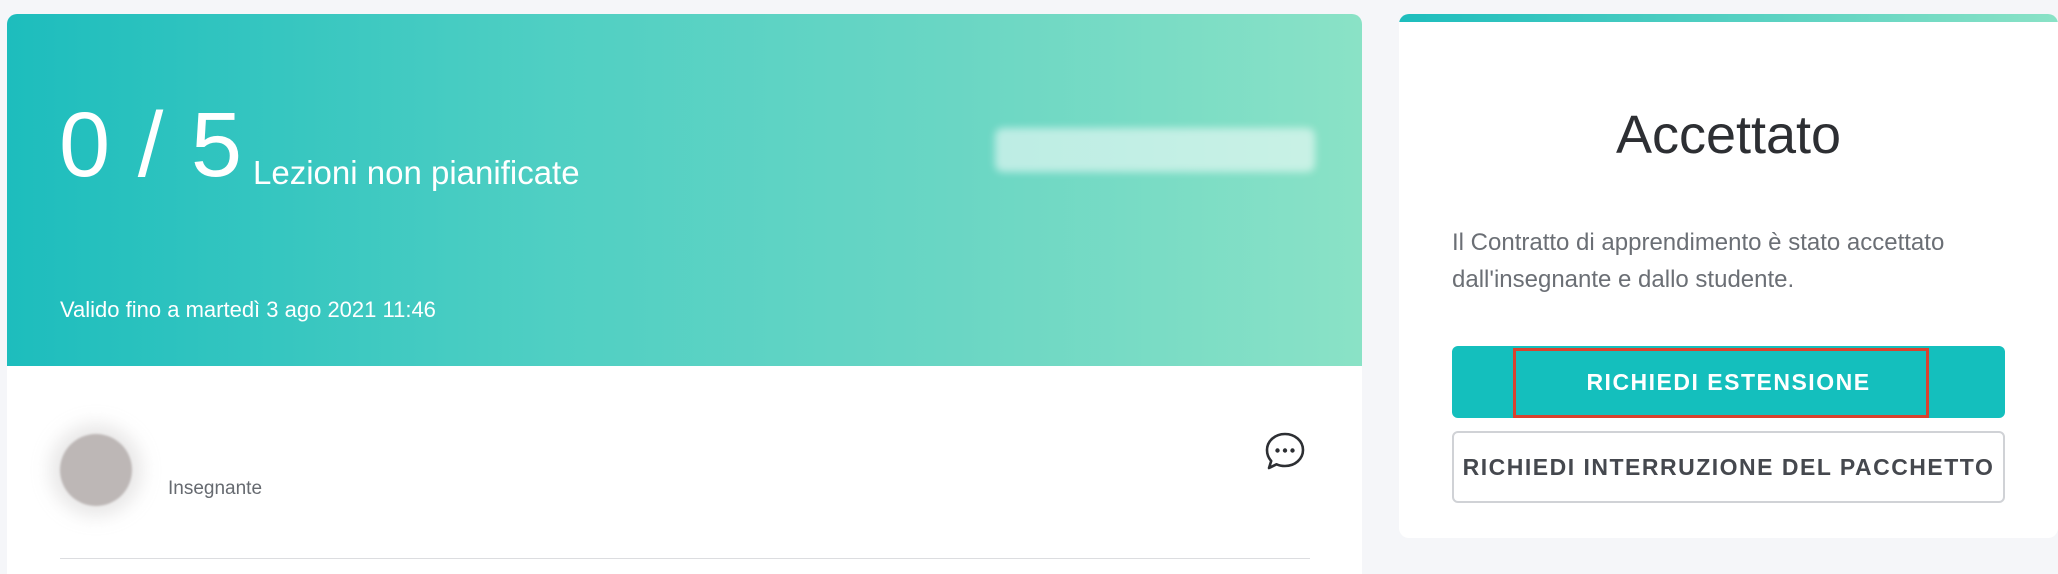  I want to click on teacher-avatar, so click(96, 470).